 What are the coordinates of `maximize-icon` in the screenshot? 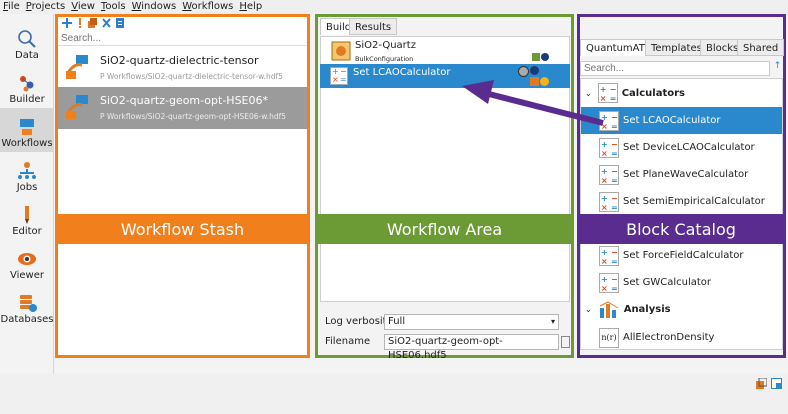 It's located at (776, 383).